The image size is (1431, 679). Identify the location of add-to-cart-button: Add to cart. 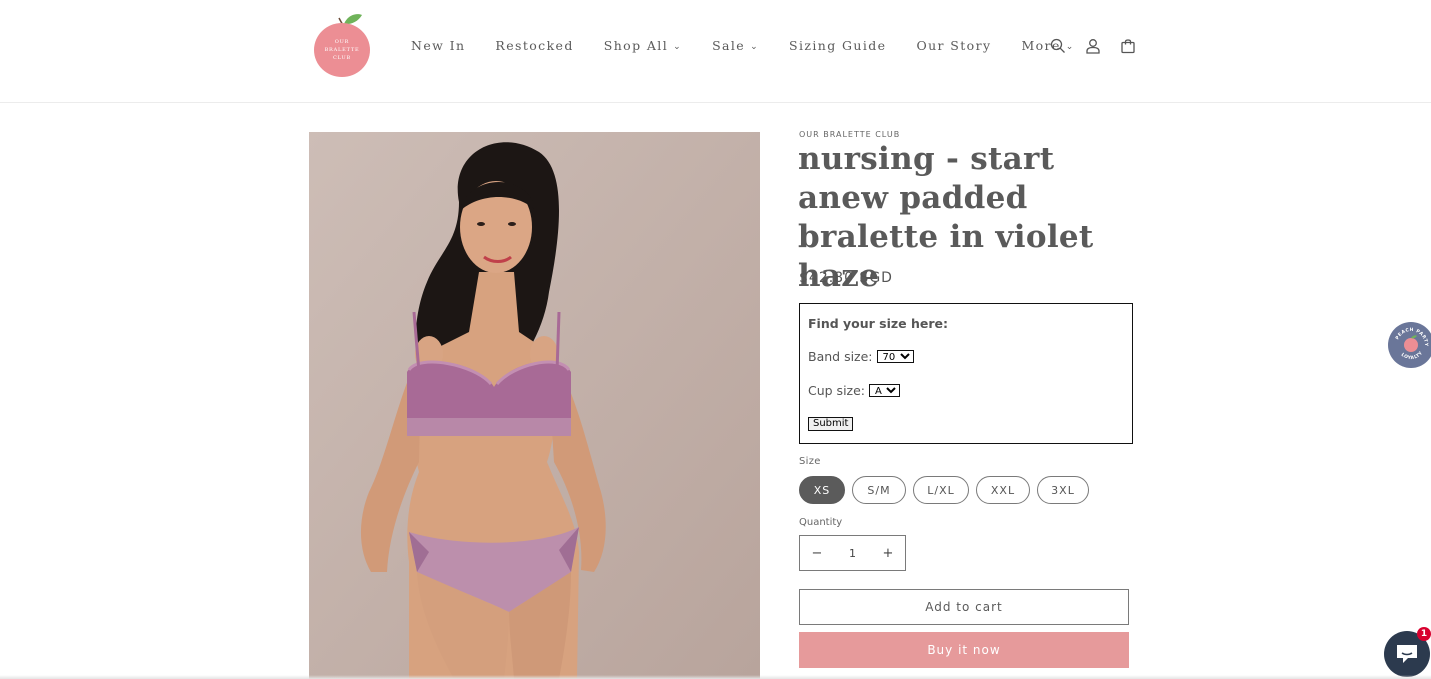
(964, 607).